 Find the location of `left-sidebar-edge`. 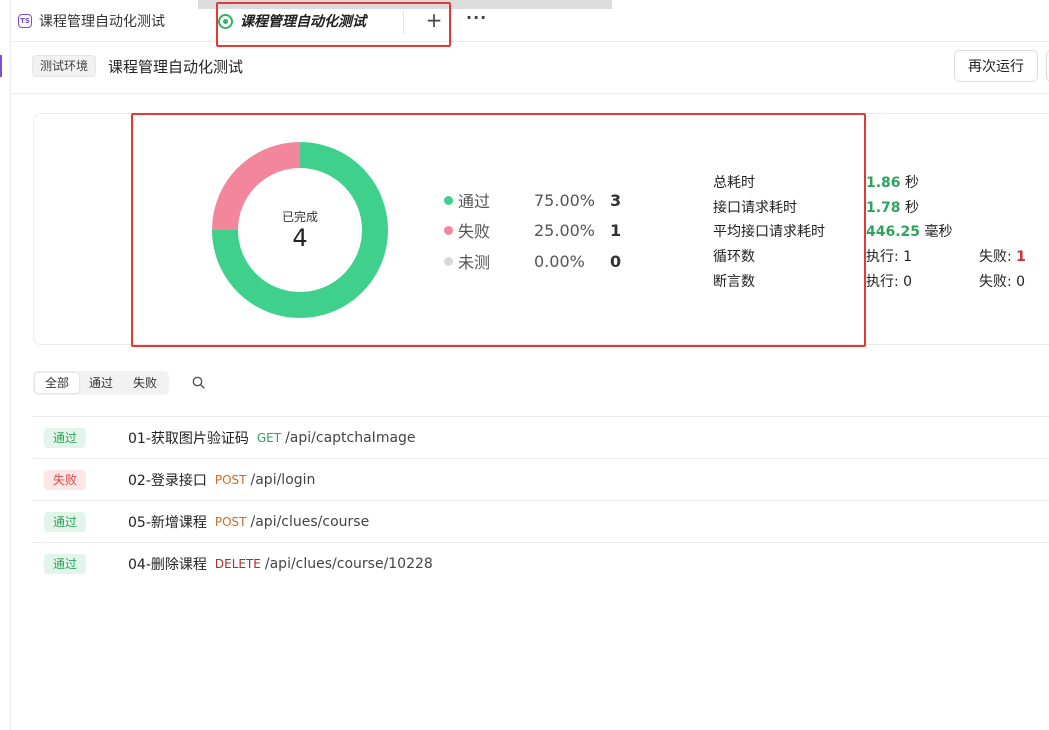

left-sidebar-edge is located at coordinates (5, 365).